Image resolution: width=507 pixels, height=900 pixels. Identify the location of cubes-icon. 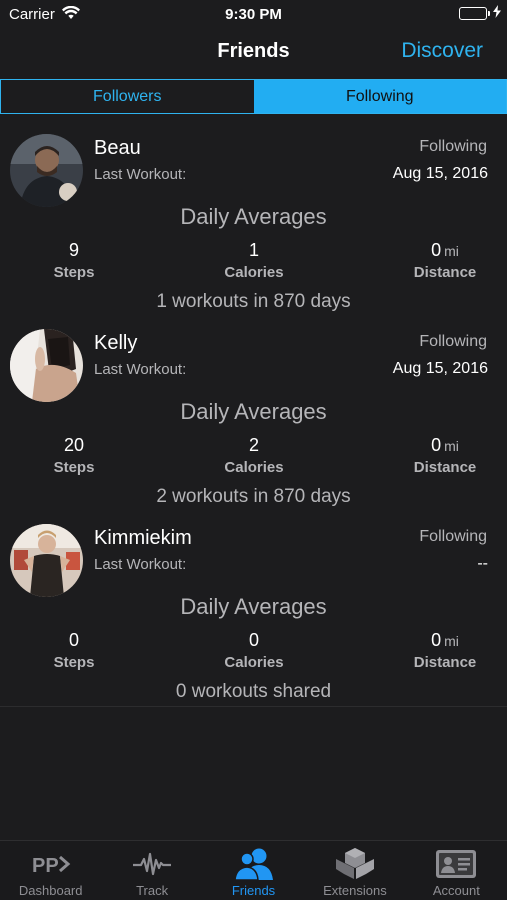
(354, 864).